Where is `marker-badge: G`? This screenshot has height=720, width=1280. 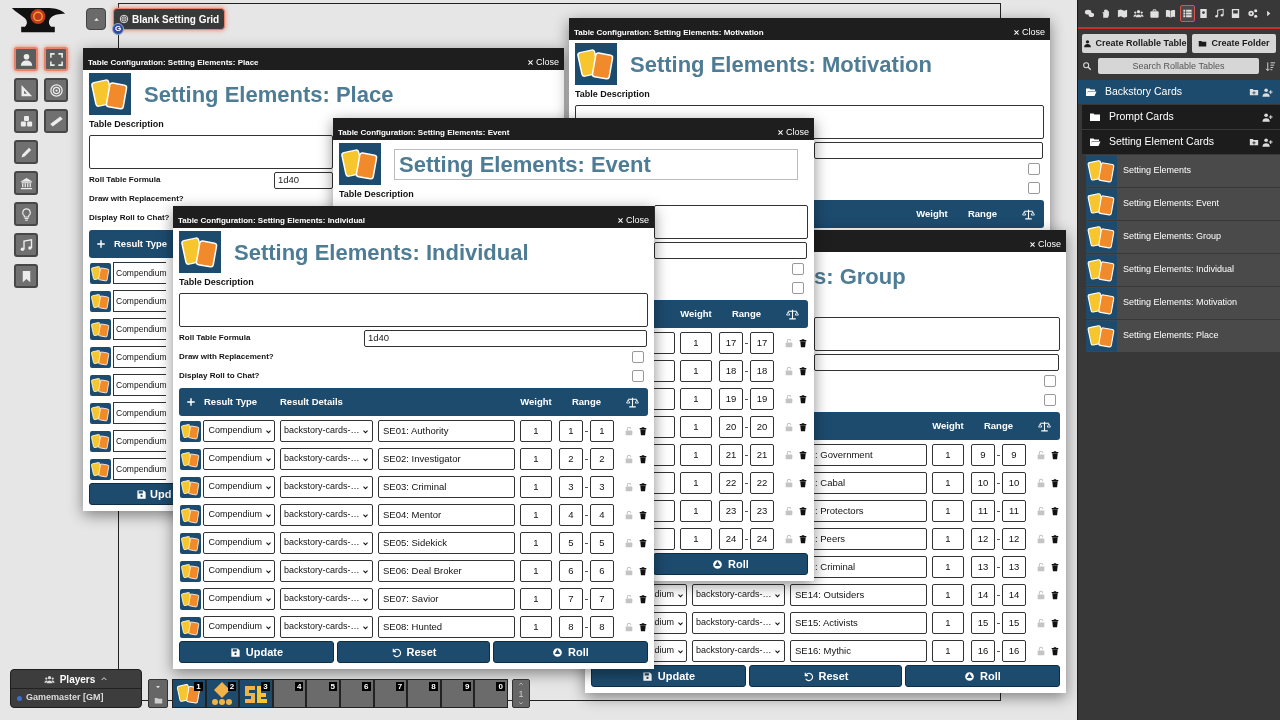
marker-badge: G is located at coordinates (118, 29).